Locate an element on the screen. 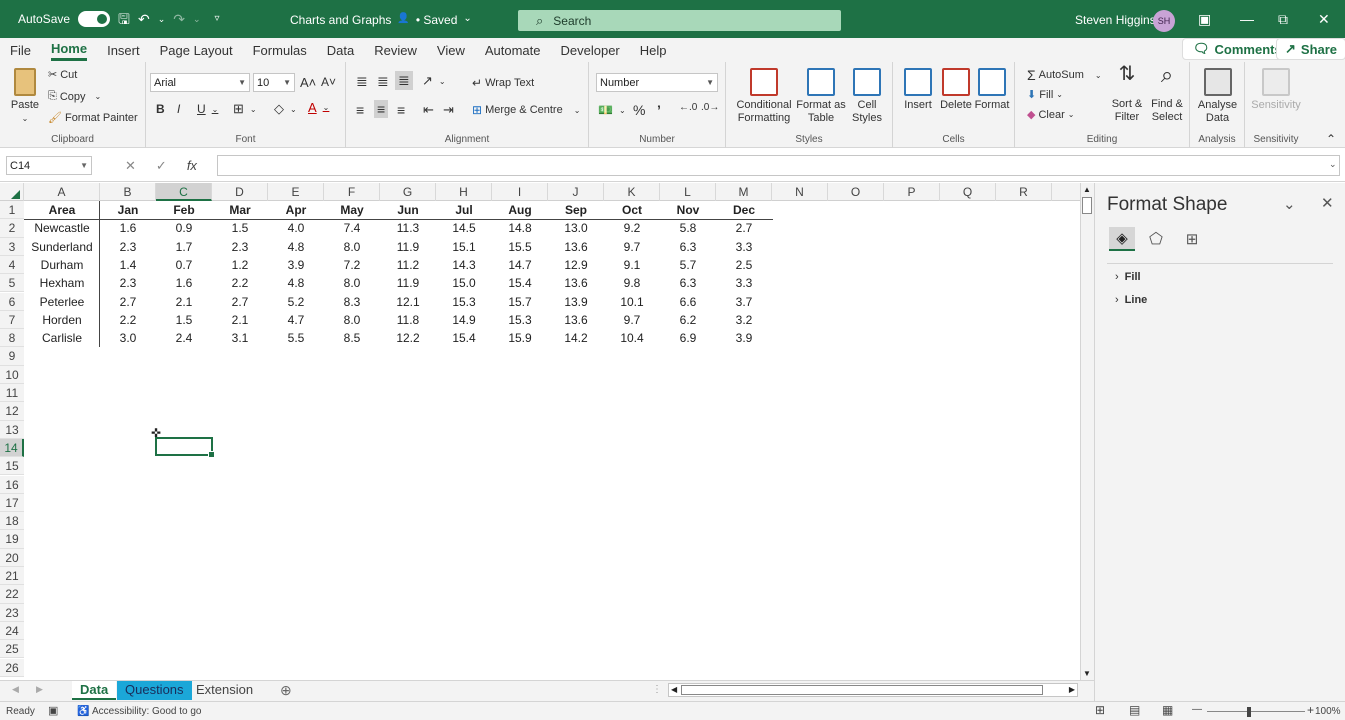 This screenshot has width=1345, height=720. wrap-text-button: ↵ Wrap Text is located at coordinates (503, 83).